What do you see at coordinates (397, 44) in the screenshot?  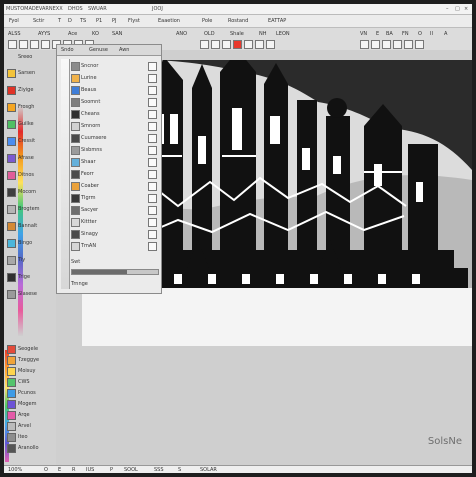 I see `export-icon` at bounding box center [397, 44].